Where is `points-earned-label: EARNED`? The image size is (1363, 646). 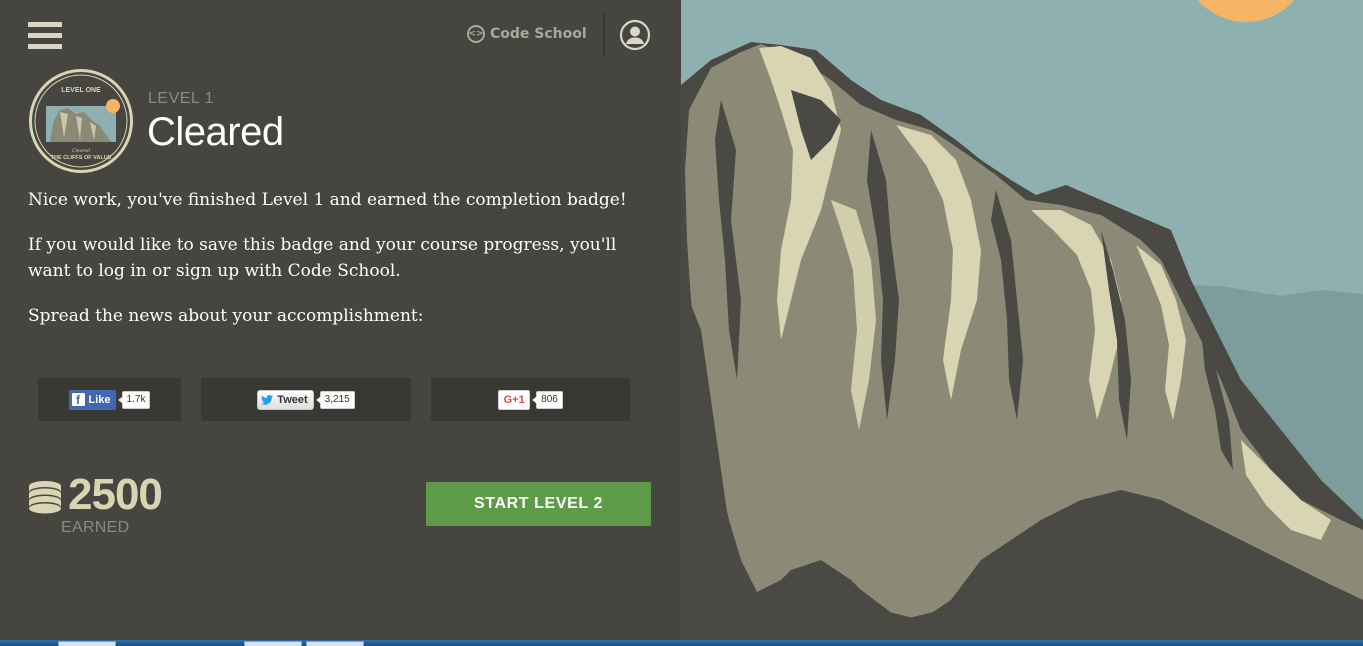
points-earned-label: EARNED is located at coordinates (95, 527).